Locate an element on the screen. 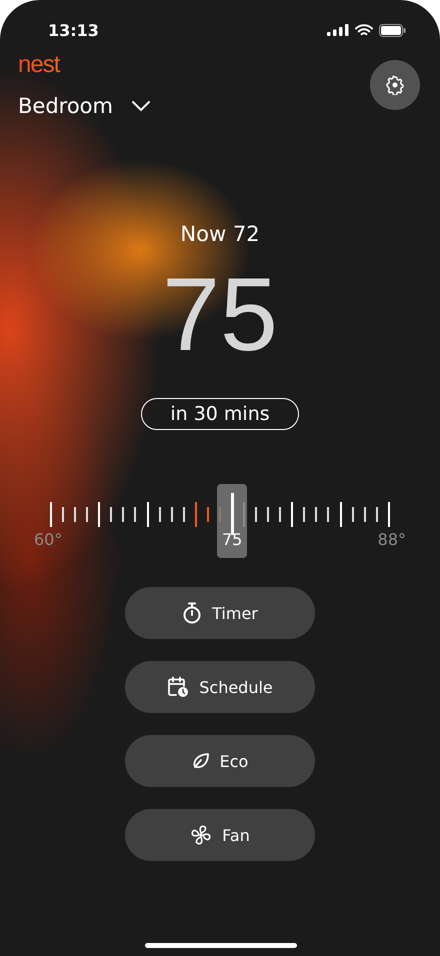  status-time: 13:13 is located at coordinates (73, 30).